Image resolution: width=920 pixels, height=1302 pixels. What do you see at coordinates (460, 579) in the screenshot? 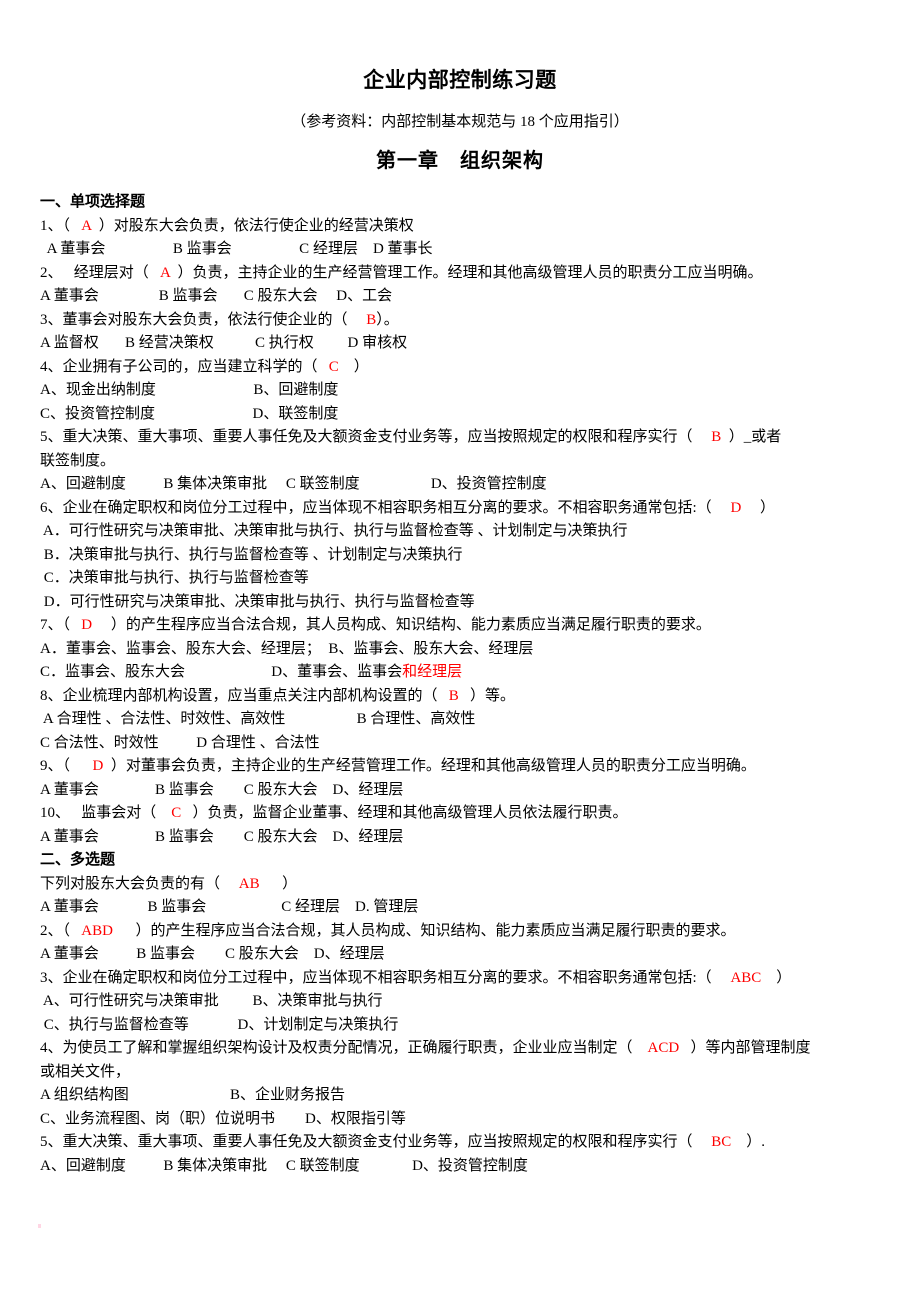
I see `q6-optC: C．决策审批与执行、执行与监督检查等` at bounding box center [460, 579].